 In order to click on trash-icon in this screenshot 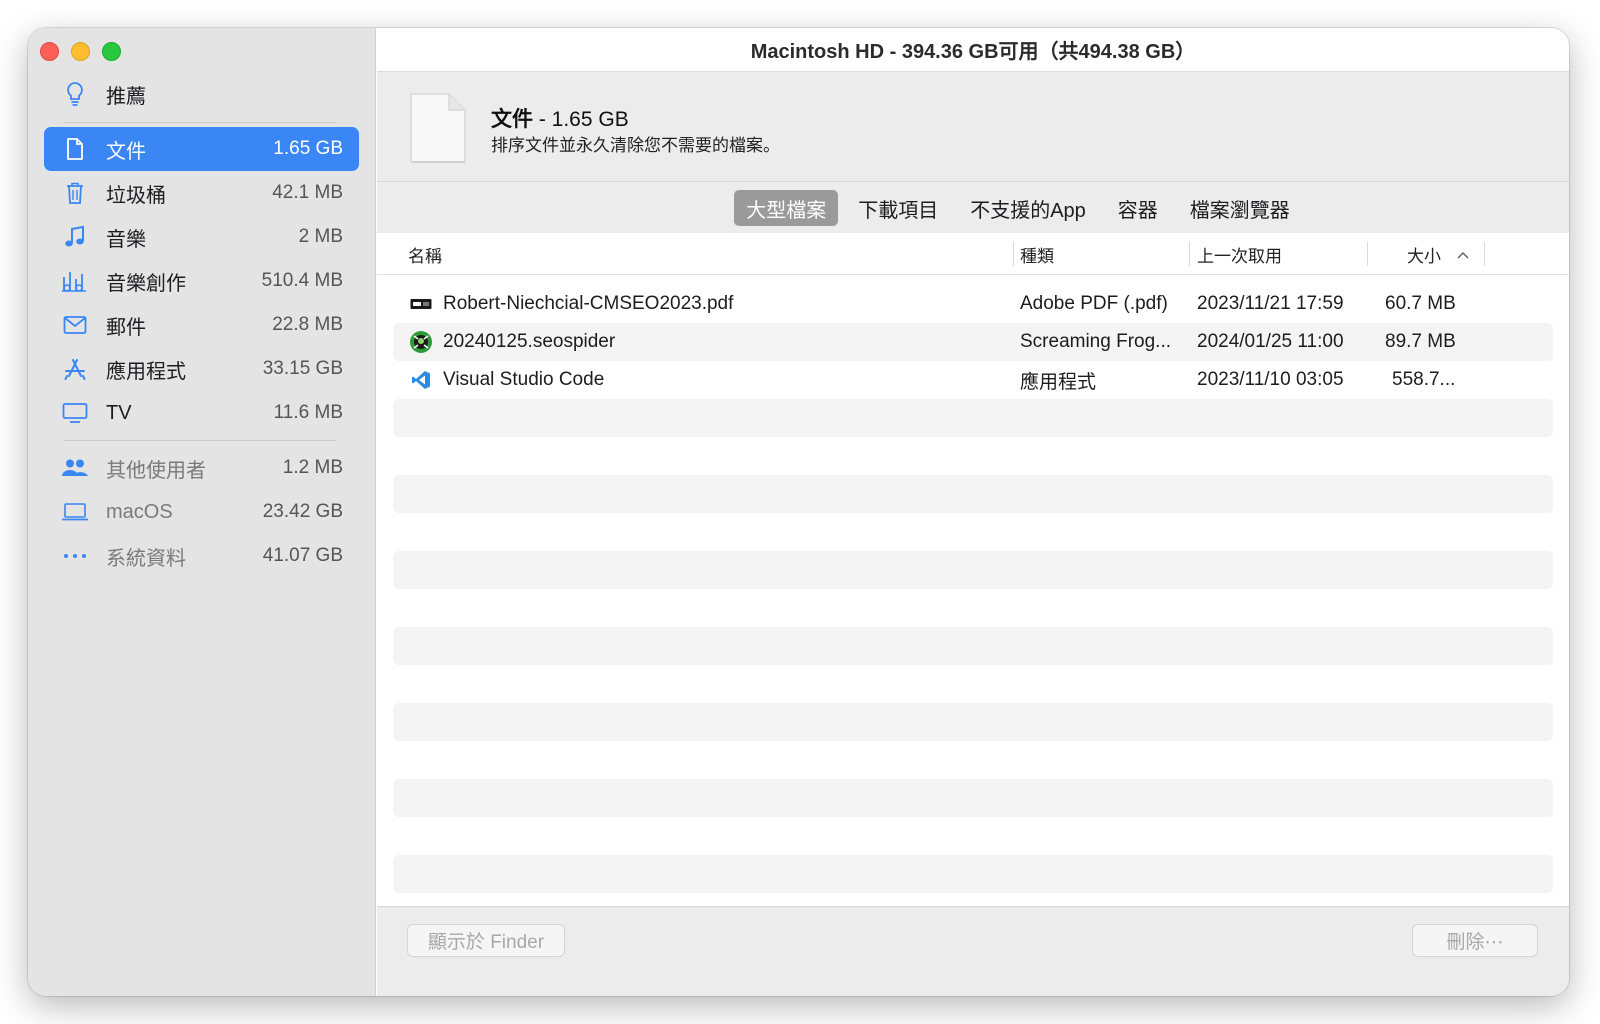, I will do `click(75, 193)`.